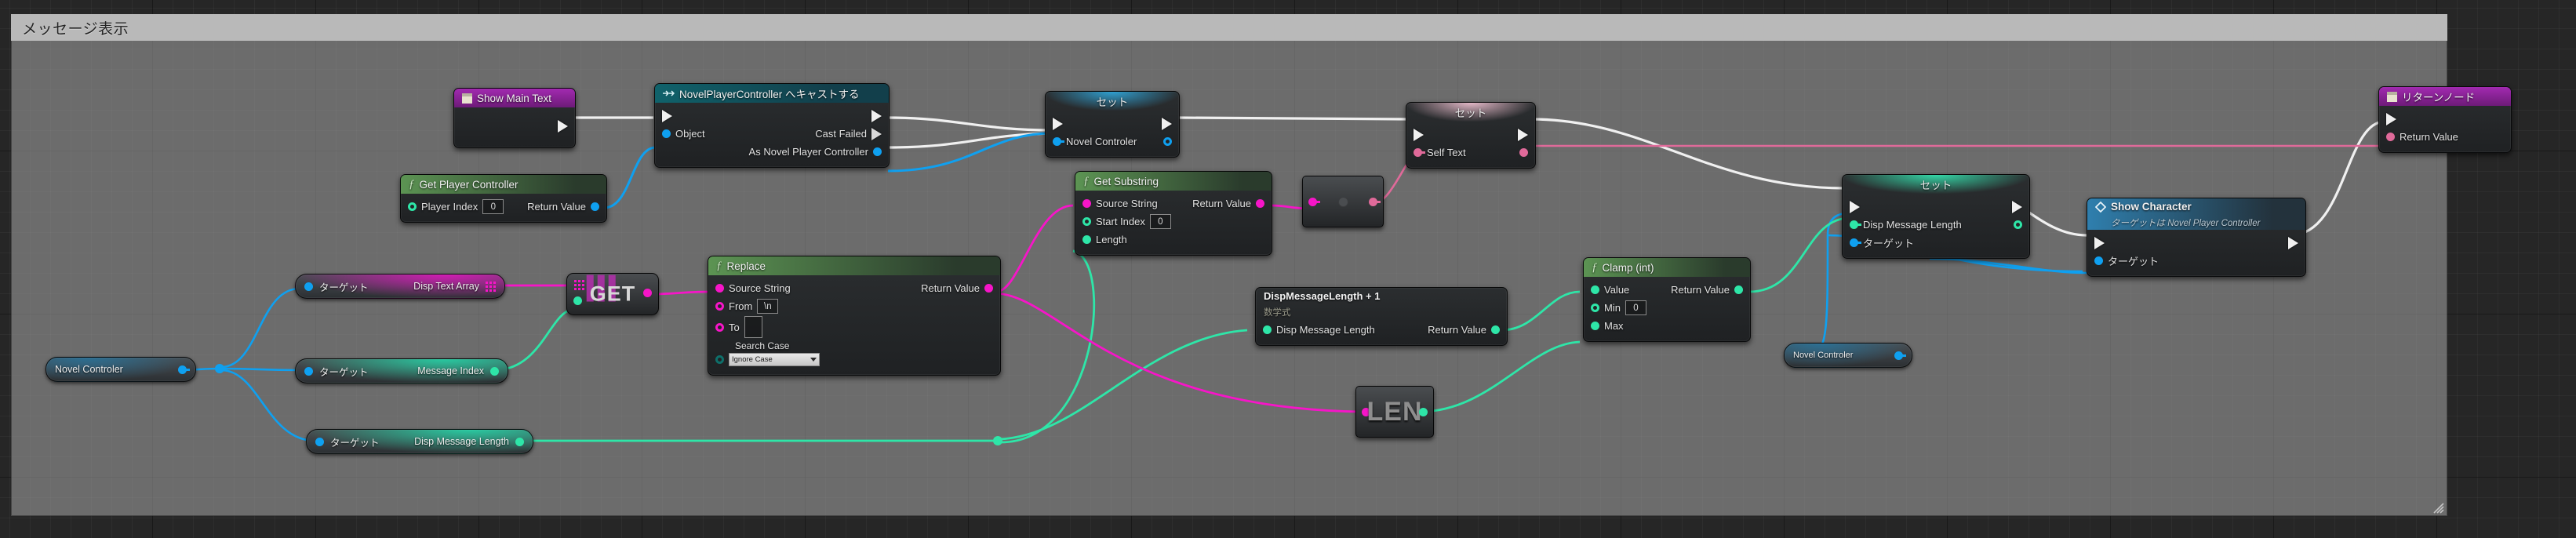 The height and width of the screenshot is (538, 2576). Describe the element at coordinates (1595, 289) in the screenshot. I see `value-in-pin` at that location.